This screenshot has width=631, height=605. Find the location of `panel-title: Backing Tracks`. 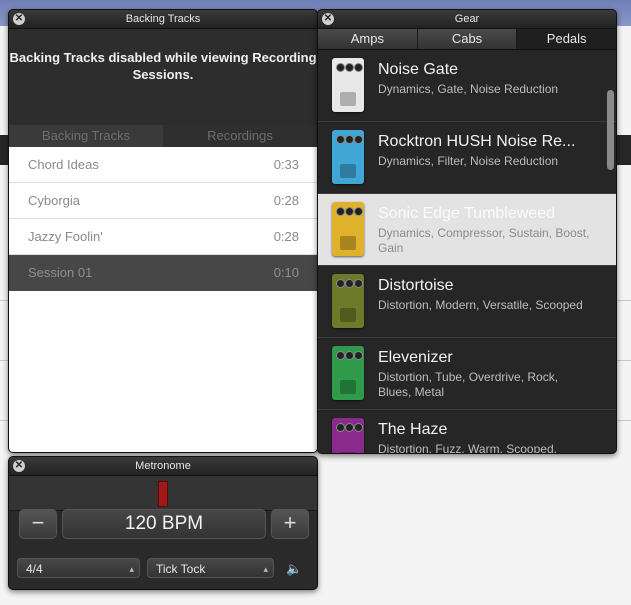

panel-title: Backing Tracks is located at coordinates (163, 19).